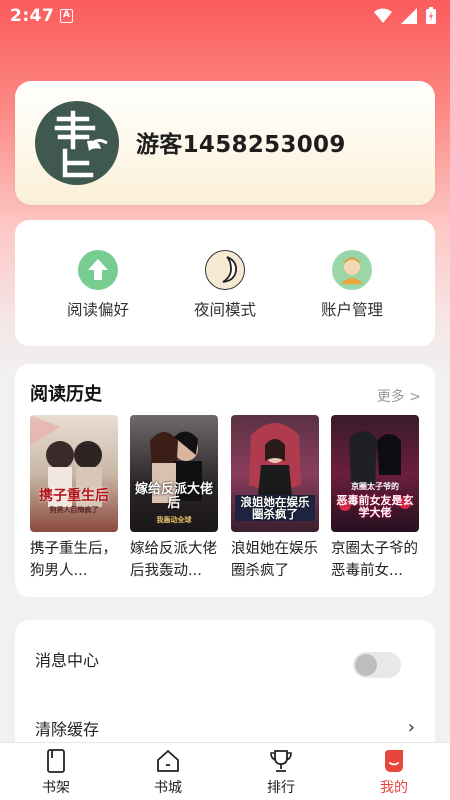  What do you see at coordinates (225, 771) in the screenshot?
I see `bottom-tab-bar: 书架 书城 排行 我的` at bounding box center [225, 771].